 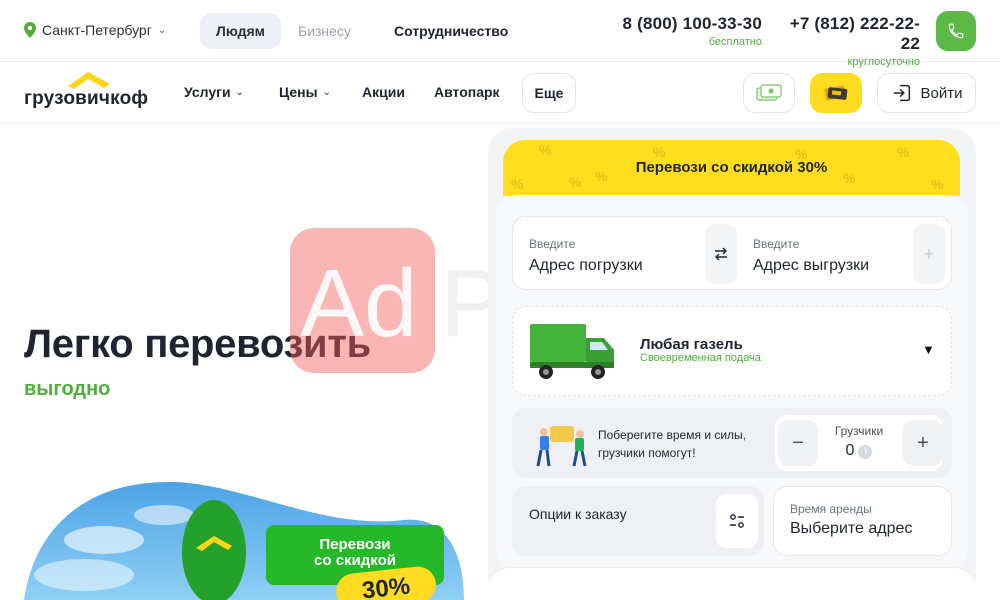 What do you see at coordinates (831, 509) in the screenshot?
I see `rent-time-label: Время аренды` at bounding box center [831, 509].